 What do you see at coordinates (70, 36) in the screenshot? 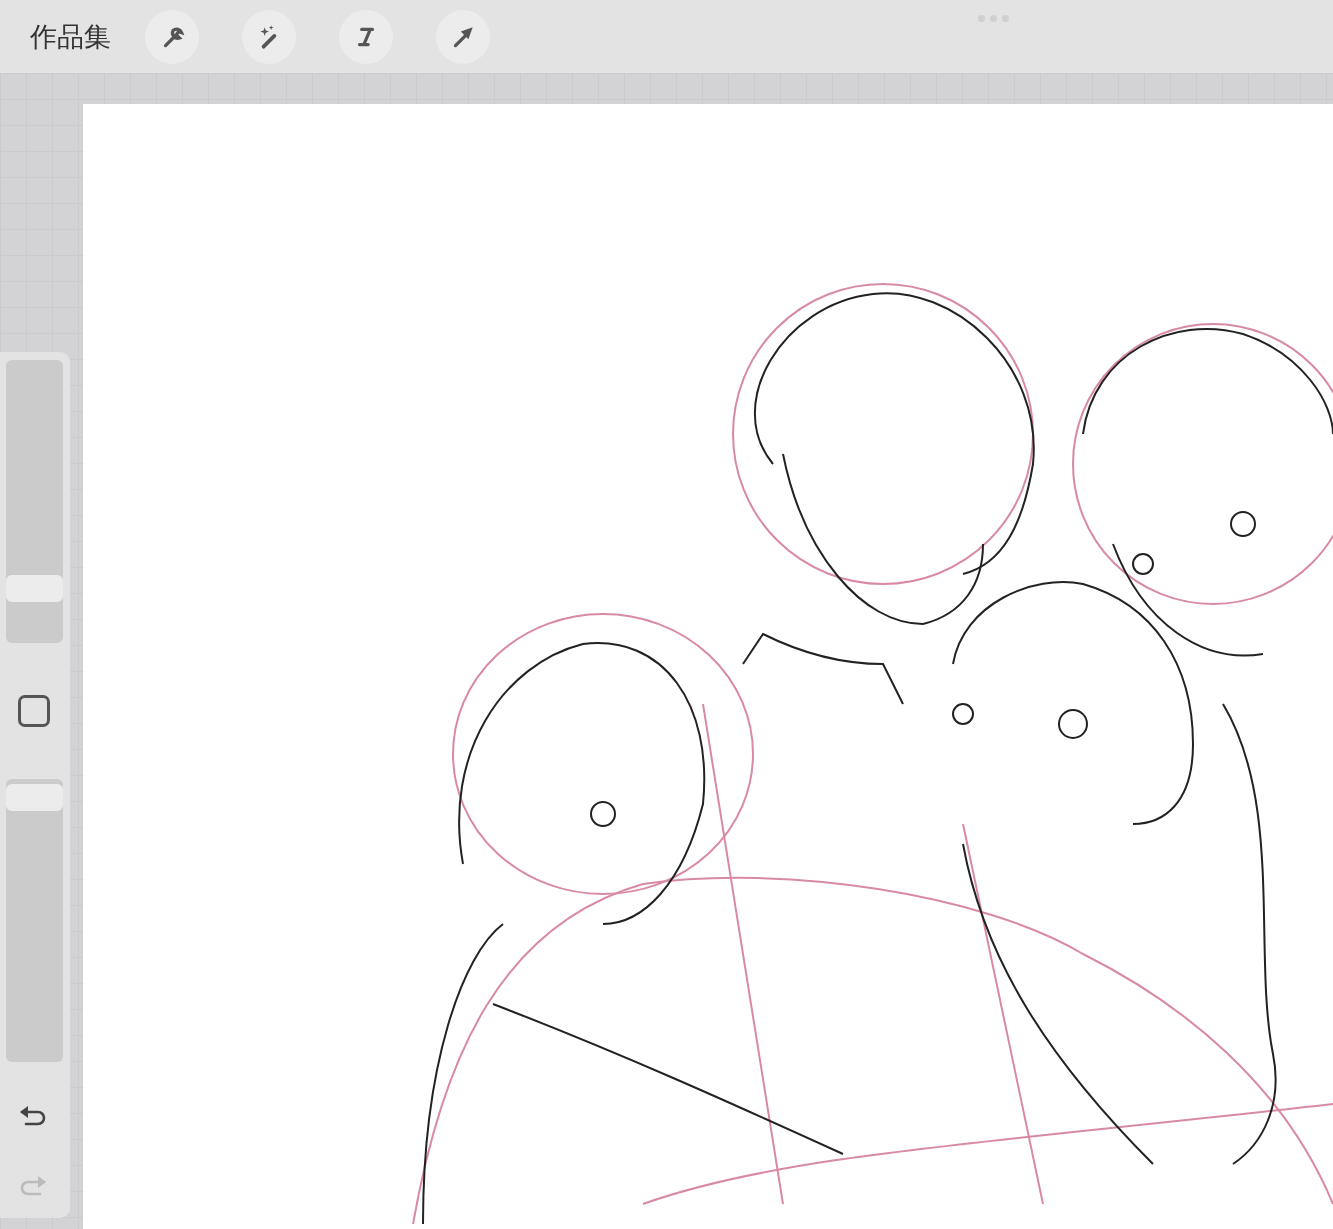
I see `gallery-button: 作品集` at bounding box center [70, 36].